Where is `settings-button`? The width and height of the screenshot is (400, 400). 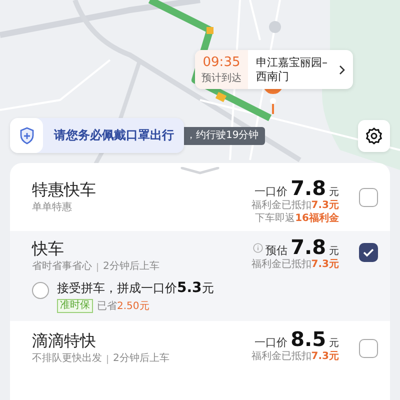 settings-button is located at coordinates (374, 136).